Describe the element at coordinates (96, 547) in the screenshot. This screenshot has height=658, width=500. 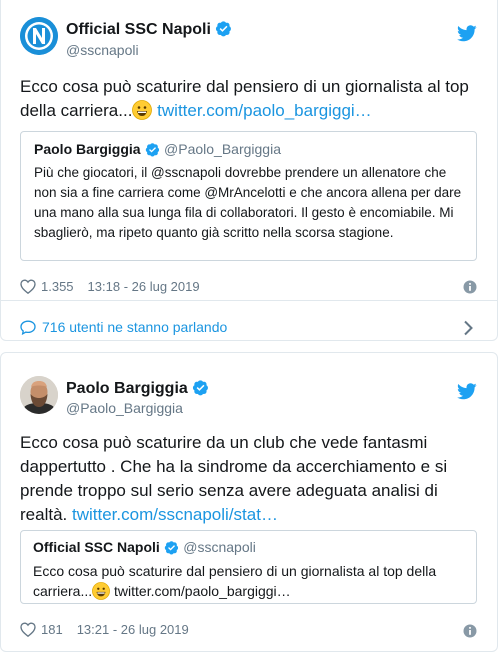
I see `quoted-author-name: Official SSC Napoli` at that location.